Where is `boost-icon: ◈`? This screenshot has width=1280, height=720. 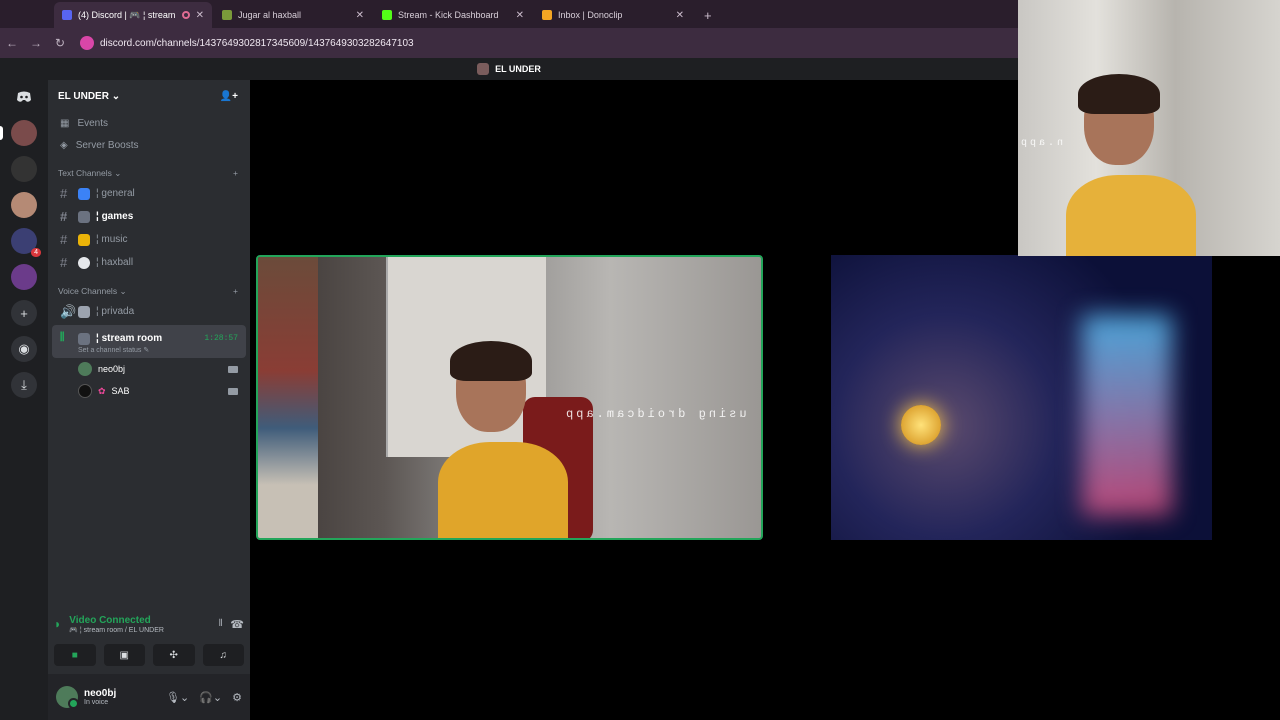
boost-icon: ◈ is located at coordinates (64, 145).